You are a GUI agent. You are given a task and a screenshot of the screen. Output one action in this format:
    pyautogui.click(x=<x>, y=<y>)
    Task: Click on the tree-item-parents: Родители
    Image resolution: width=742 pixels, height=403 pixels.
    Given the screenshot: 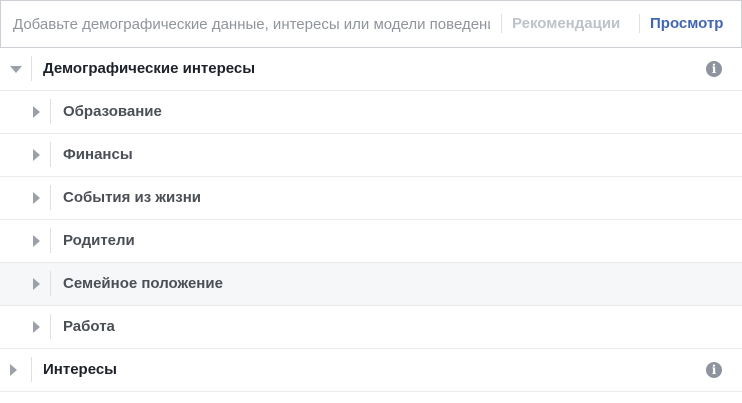 What is the action you would take?
    pyautogui.click(x=371, y=241)
    